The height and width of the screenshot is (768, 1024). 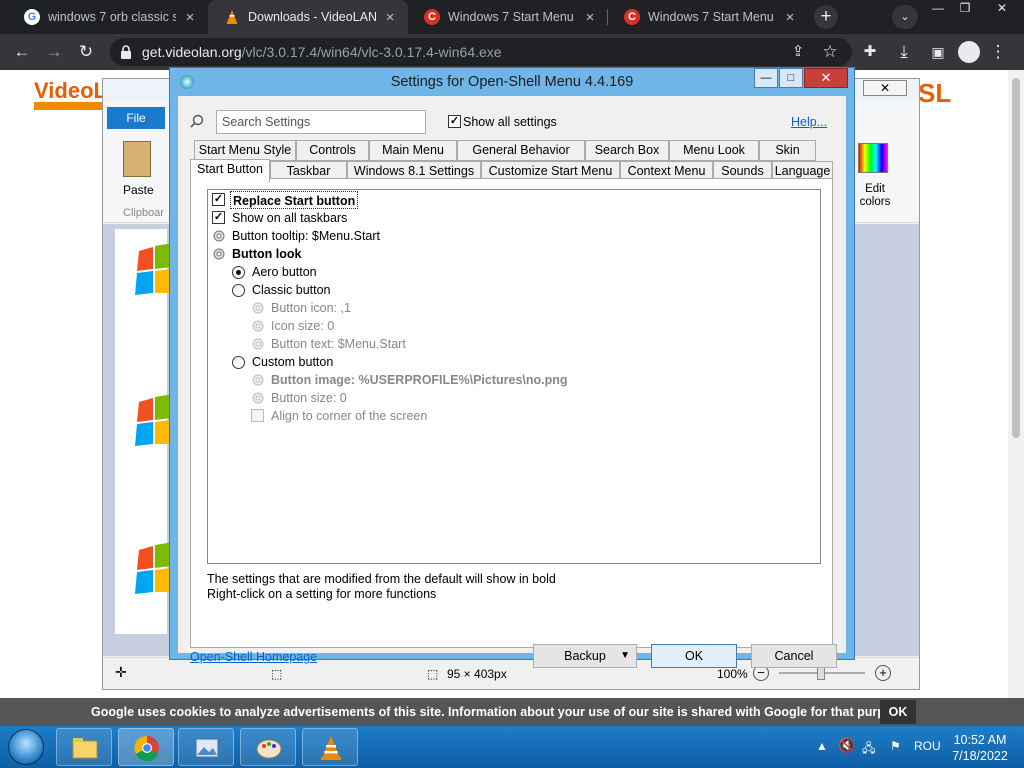 I want to click on browser-tab-videolan: Downloads - VideoLAN ×, so click(x=308, y=17).